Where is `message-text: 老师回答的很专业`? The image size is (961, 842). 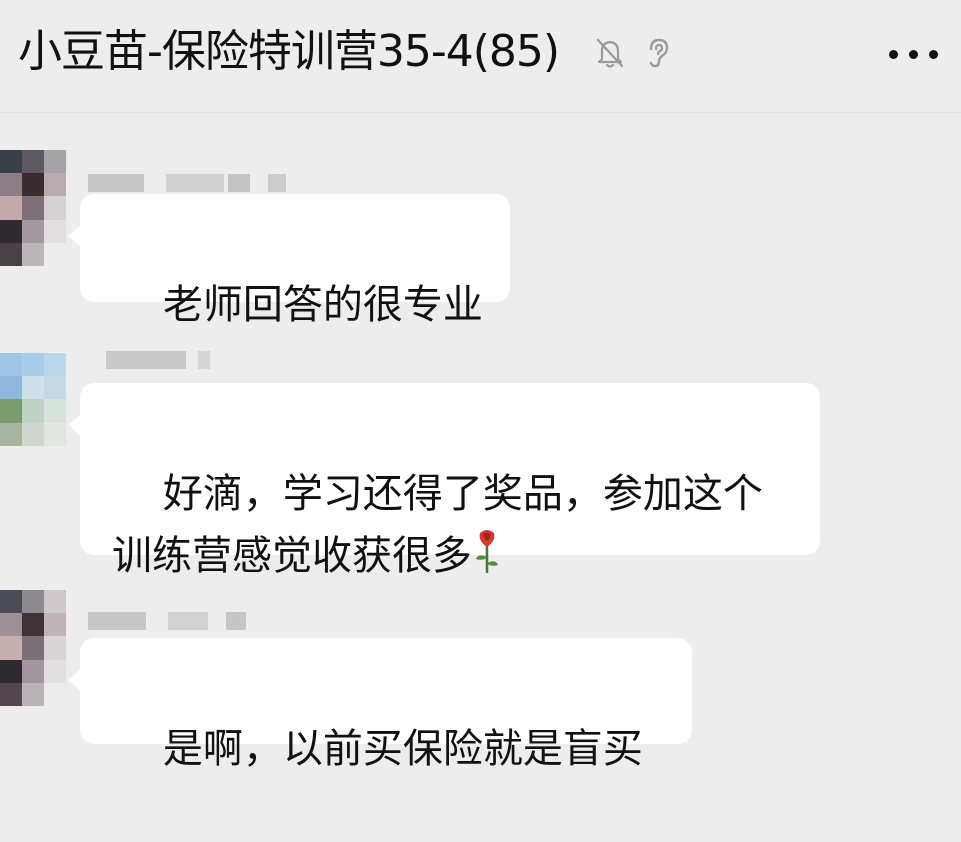
message-text: 老师回答的很专业 is located at coordinates (322, 305).